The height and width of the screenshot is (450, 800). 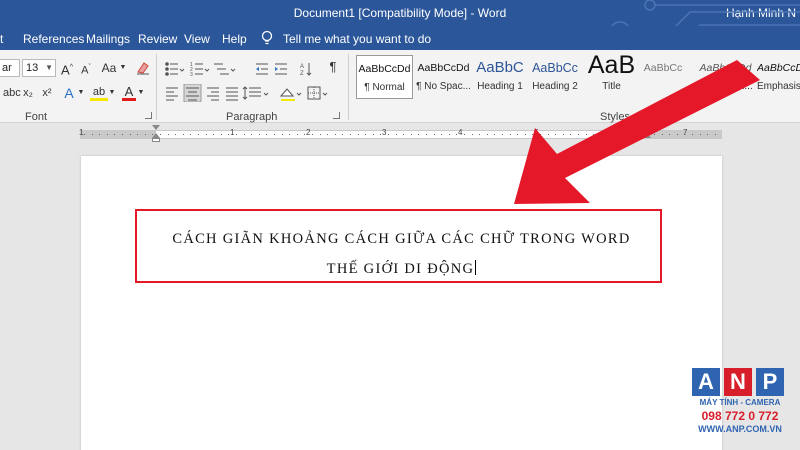 What do you see at coordinates (1, 39) in the screenshot?
I see `tab-layout: t` at bounding box center [1, 39].